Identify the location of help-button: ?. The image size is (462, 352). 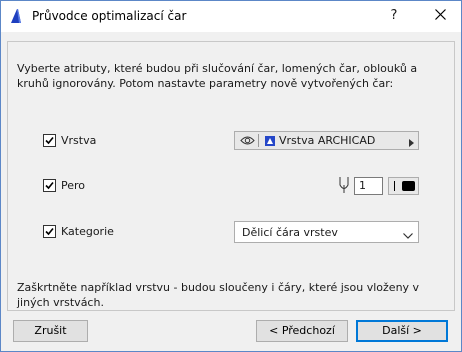
(394, 16).